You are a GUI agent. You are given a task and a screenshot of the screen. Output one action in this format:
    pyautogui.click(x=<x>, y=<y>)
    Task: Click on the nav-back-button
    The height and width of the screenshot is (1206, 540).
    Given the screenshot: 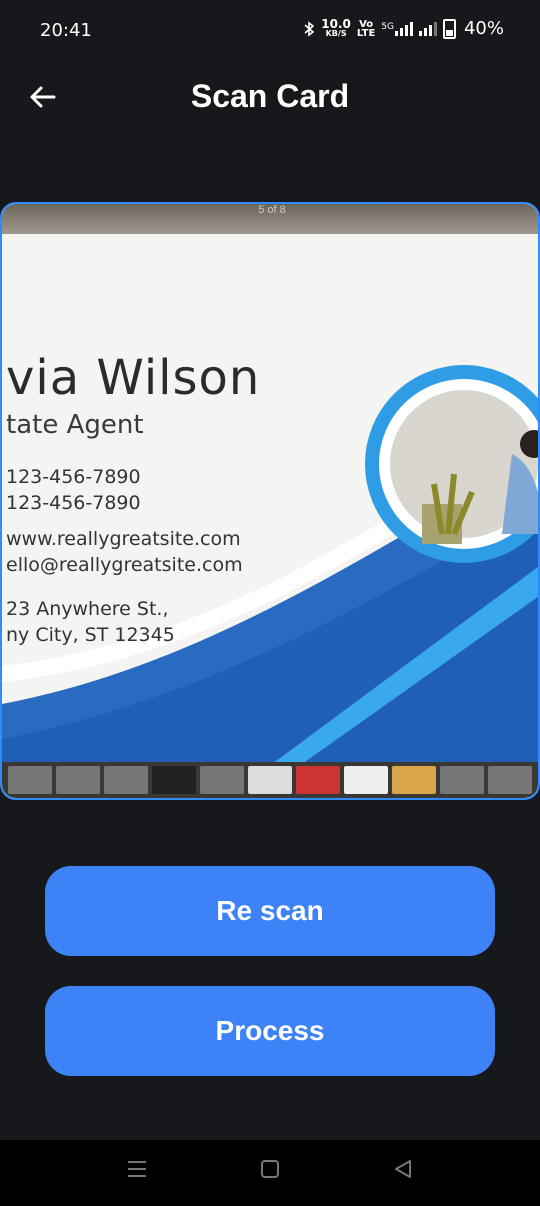 What is the action you would take?
    pyautogui.click(x=403, y=1171)
    